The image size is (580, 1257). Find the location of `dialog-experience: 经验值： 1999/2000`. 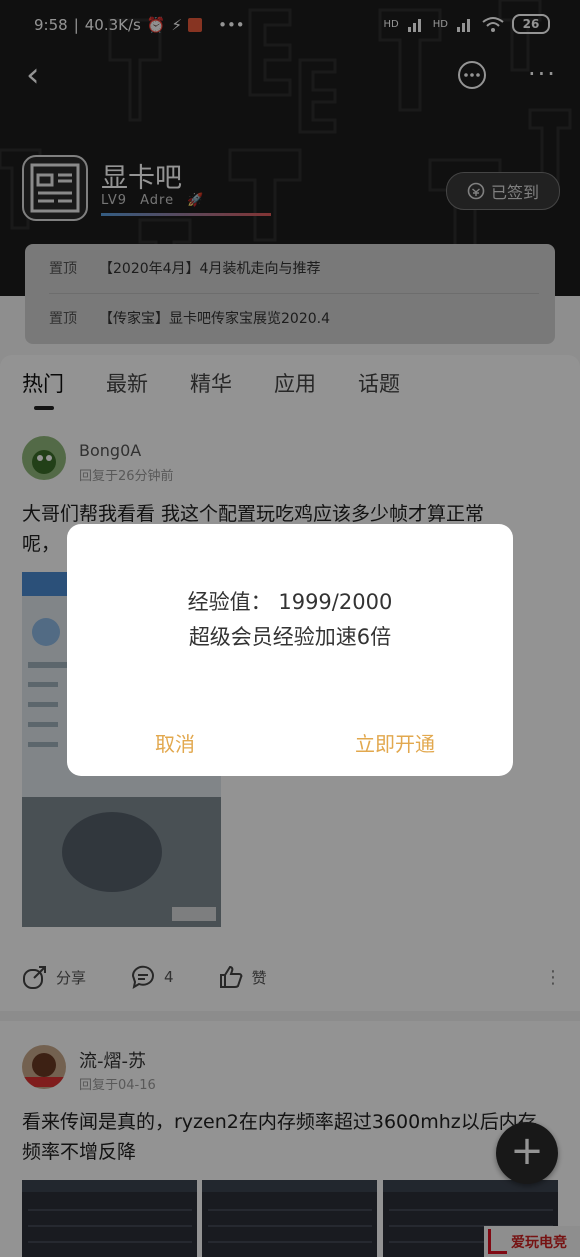

dialog-experience: 经验值： 1999/2000 is located at coordinates (290, 602).